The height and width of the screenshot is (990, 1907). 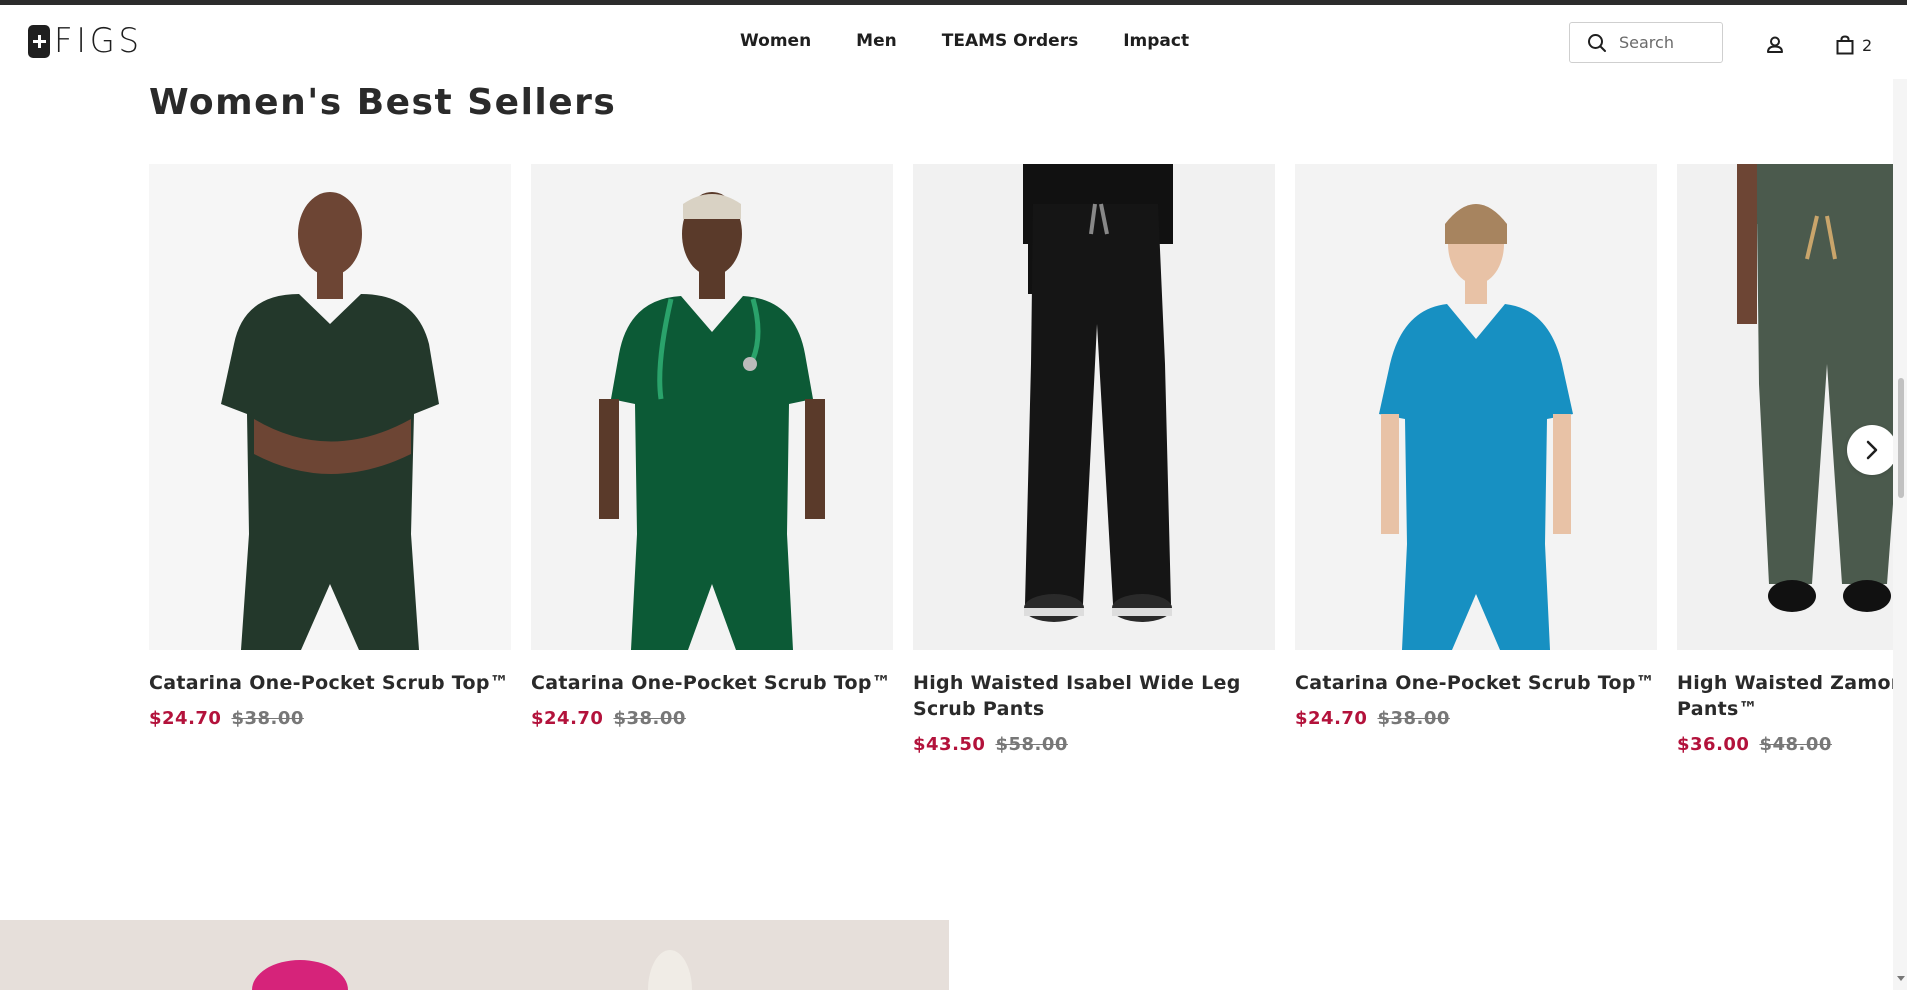 I want to click on nav-men: Men, so click(x=876, y=41).